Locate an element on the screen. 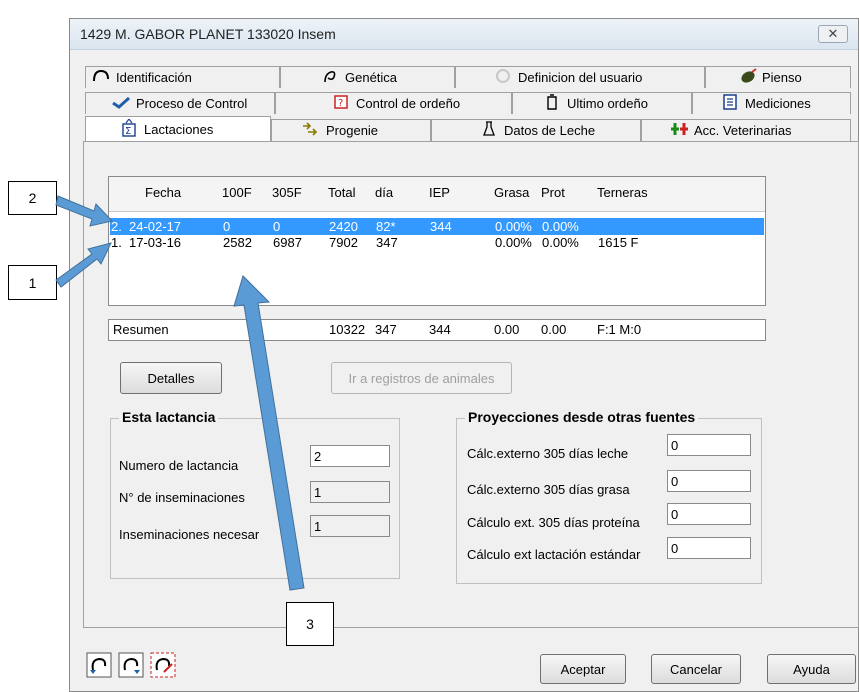 The height and width of the screenshot is (692, 859). tab-control-ordeno: ? Control de ordeño is located at coordinates (393, 103).